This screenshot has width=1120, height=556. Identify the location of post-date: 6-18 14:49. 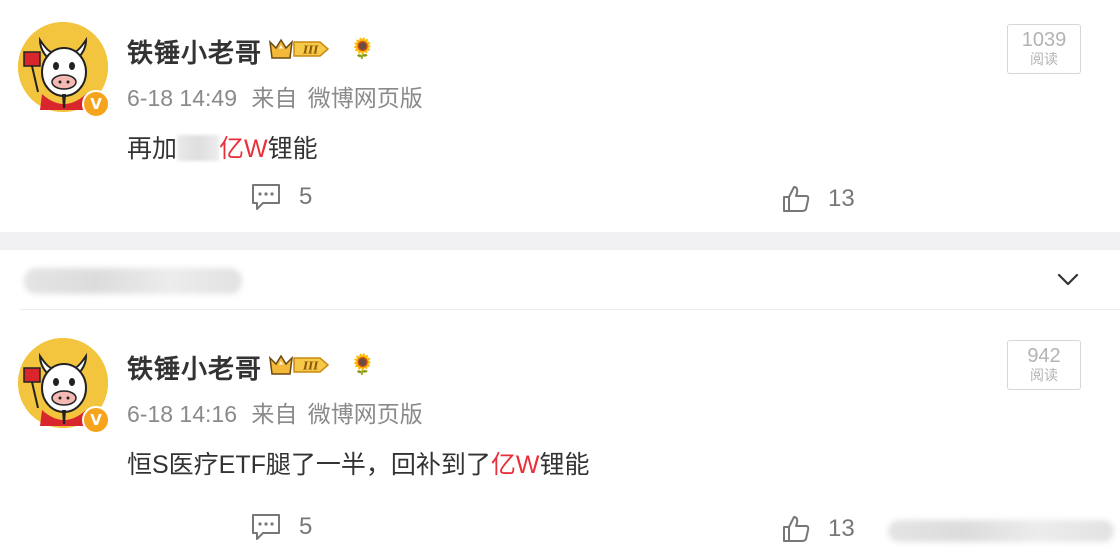
(182, 98).